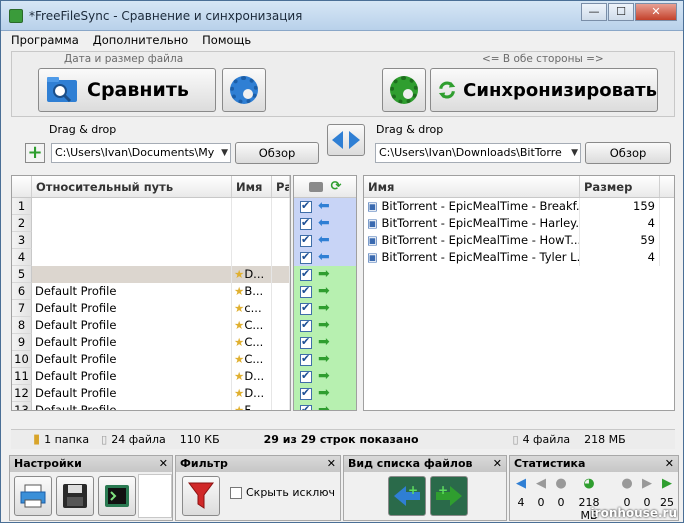 The width and height of the screenshot is (684, 523). I want to click on add-folder-pair-button: +, so click(35, 153).